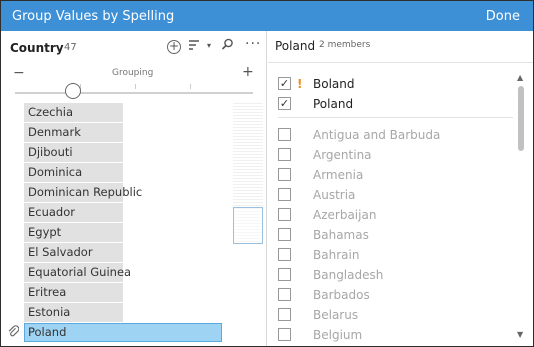 This screenshot has width=534, height=347. What do you see at coordinates (73, 132) in the screenshot?
I see `country-item: Denmark` at bounding box center [73, 132].